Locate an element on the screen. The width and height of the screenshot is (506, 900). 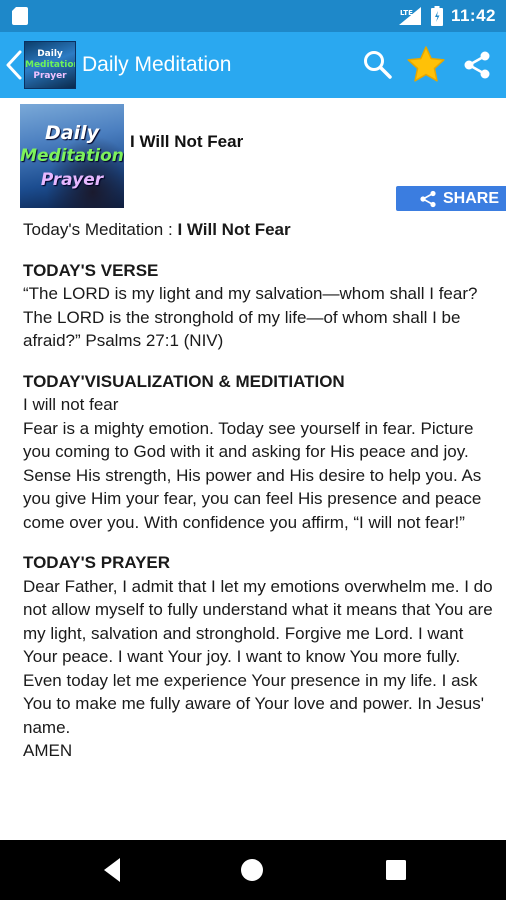
section-heading: TODAY'VISUALIZATION & MEDITIATION is located at coordinates (184, 381).